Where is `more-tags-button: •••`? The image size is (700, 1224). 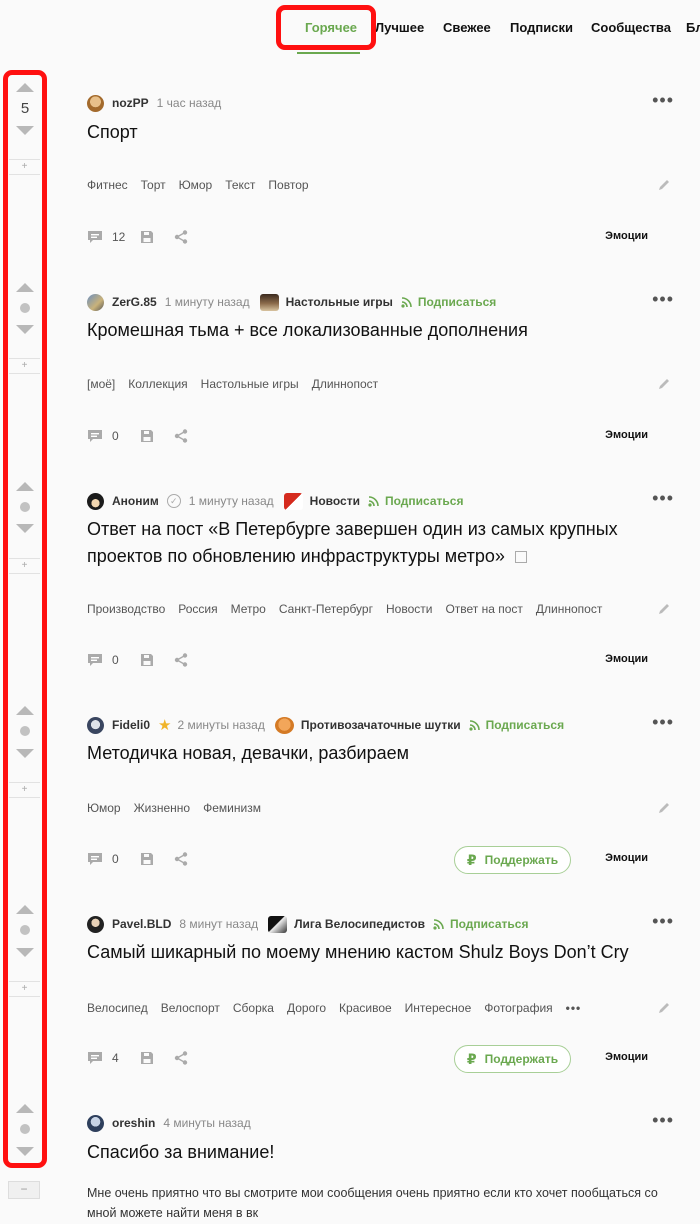
more-tags-button: ••• is located at coordinates (574, 1008).